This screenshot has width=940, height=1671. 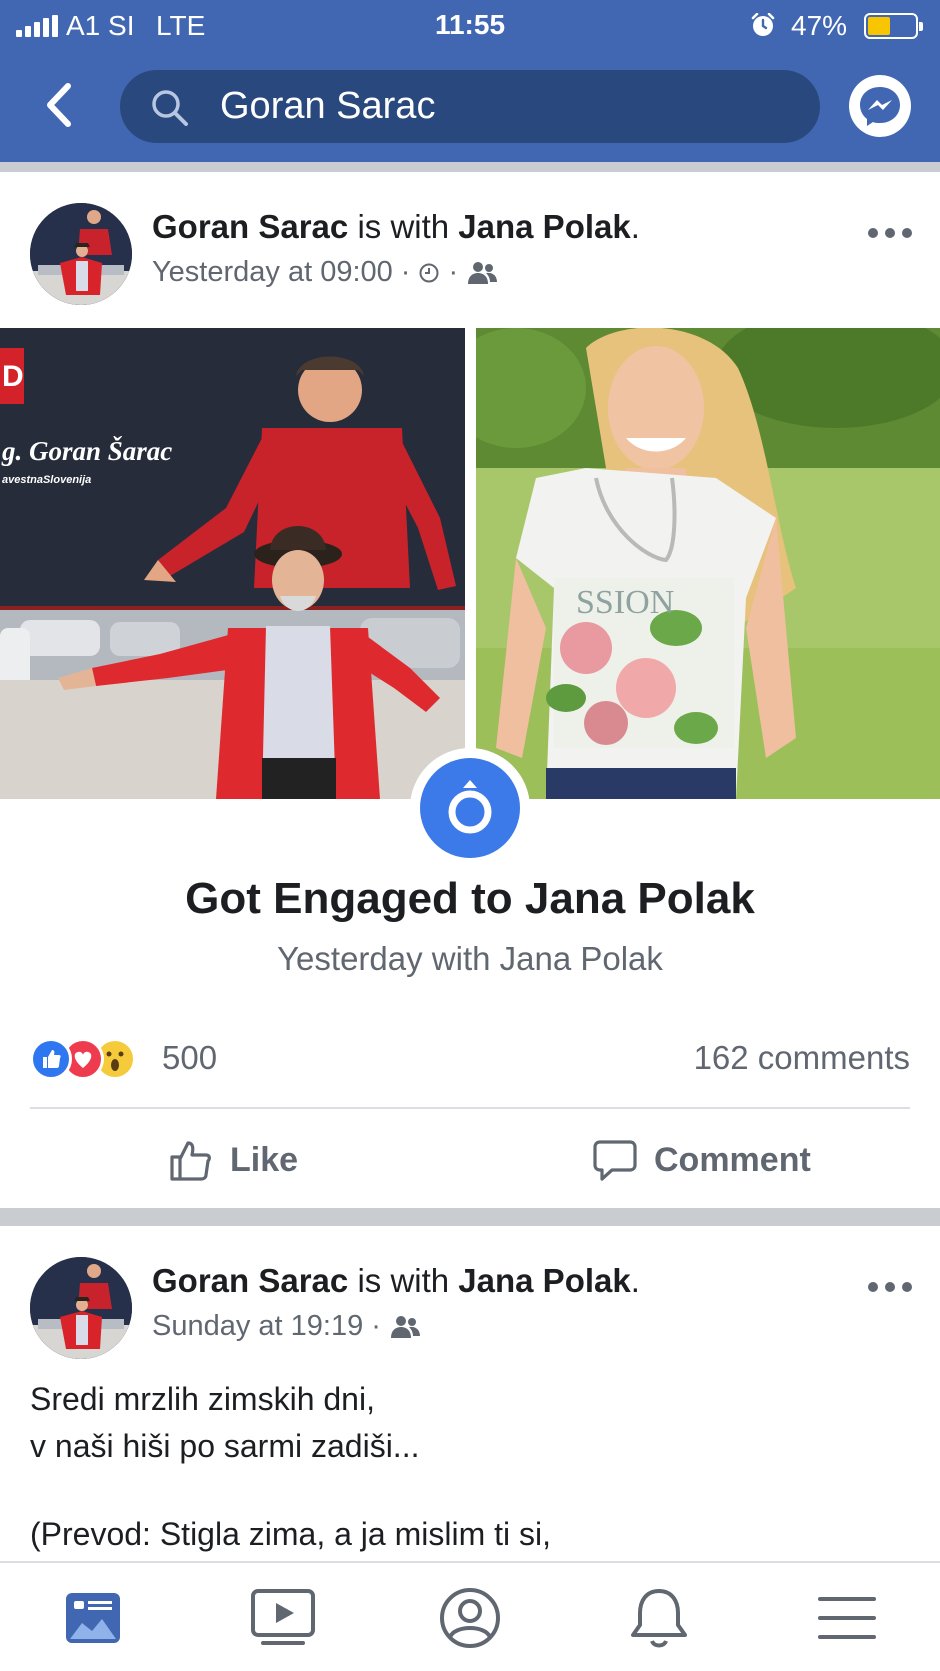 What do you see at coordinates (86, 451) in the screenshot?
I see `svg-text: g. Goran Šarac` at bounding box center [86, 451].